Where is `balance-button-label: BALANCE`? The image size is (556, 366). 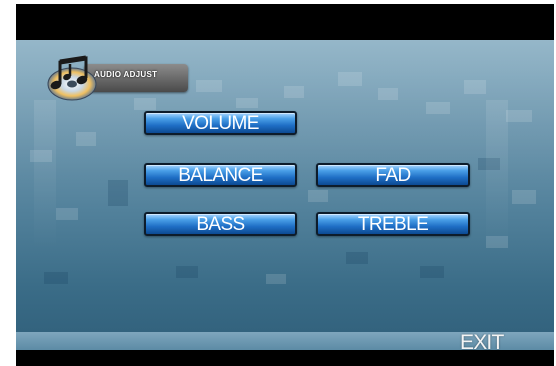
balance-button-label: BALANCE is located at coordinates (220, 175).